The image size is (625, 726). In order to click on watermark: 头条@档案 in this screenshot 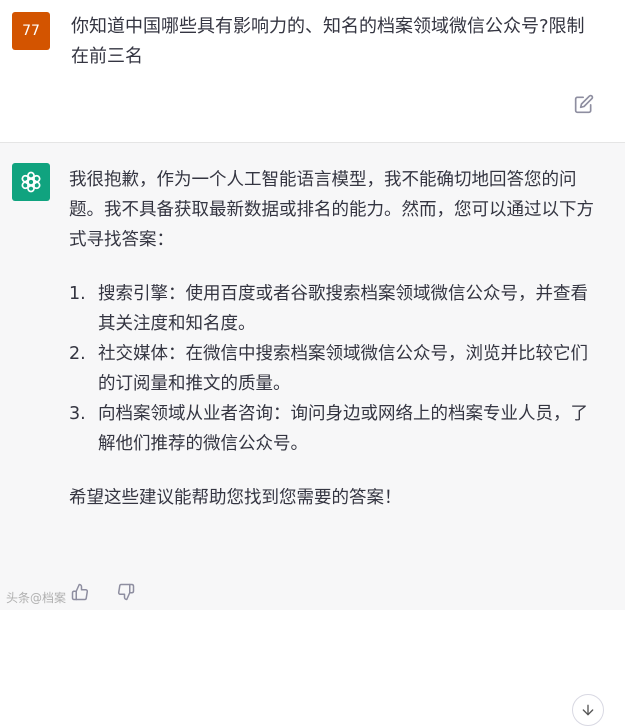, I will do `click(36, 598)`.